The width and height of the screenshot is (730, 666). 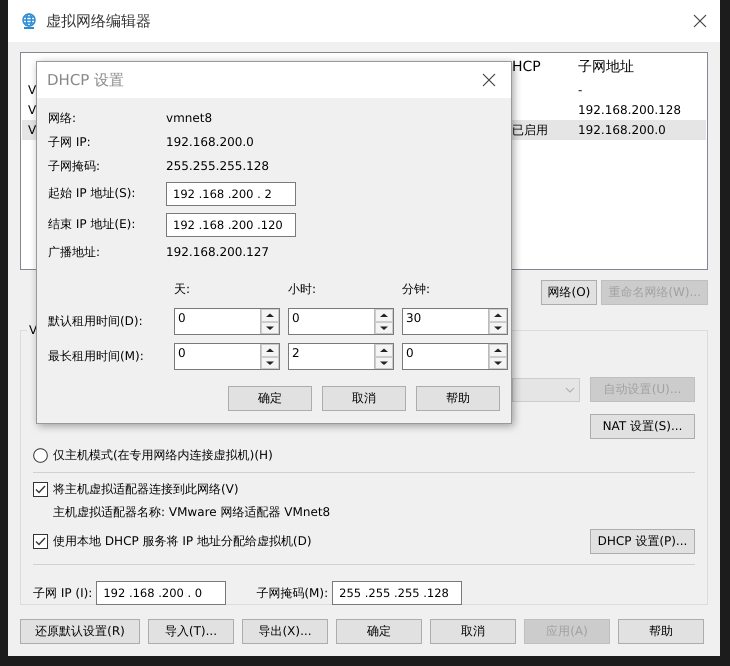 What do you see at coordinates (86, 80) in the screenshot?
I see `dialog-title: DHCP 设置` at bounding box center [86, 80].